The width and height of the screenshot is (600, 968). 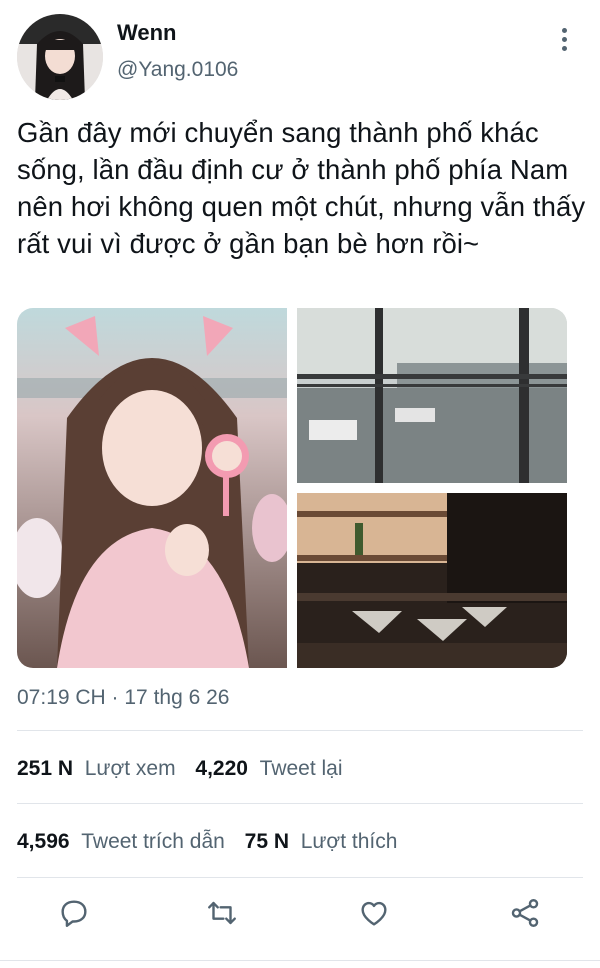 What do you see at coordinates (301, 768) in the screenshot?
I see `retweets-label: Tweet lại` at bounding box center [301, 768].